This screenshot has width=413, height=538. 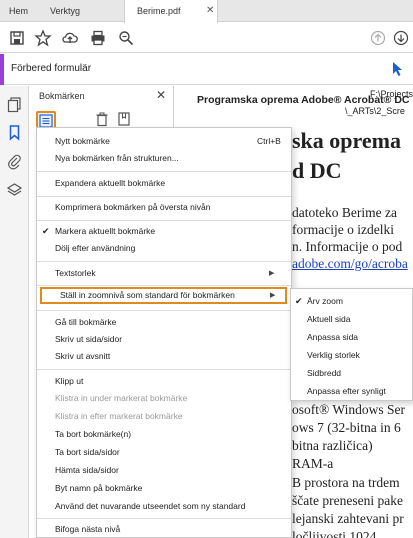 What do you see at coordinates (95, 248) in the screenshot?
I see `menu-item-label: Dölj efter användning` at bounding box center [95, 248].